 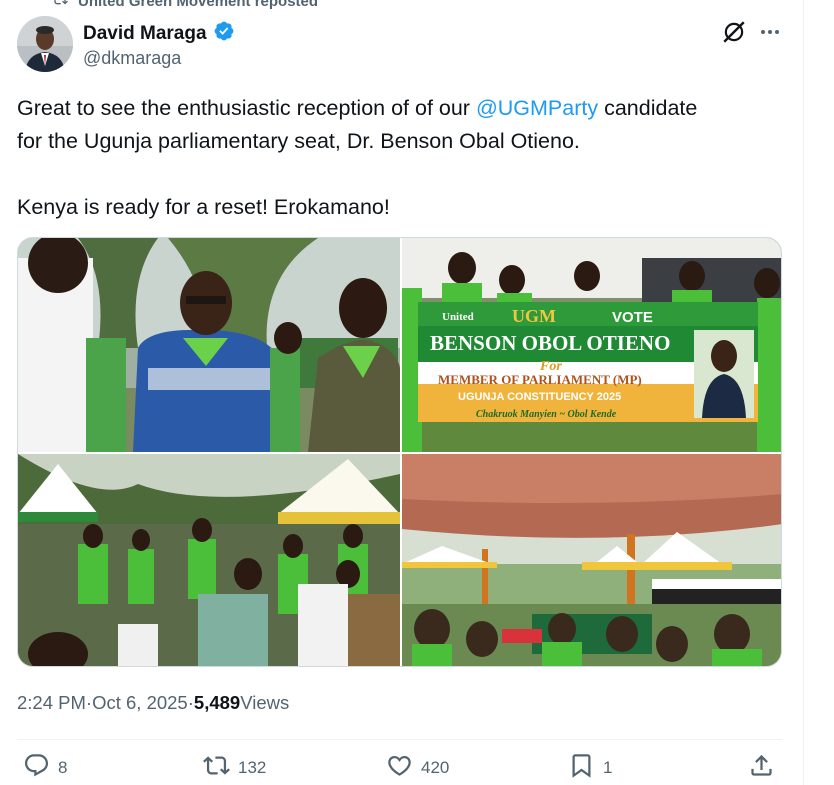 I want to click on grok-icon, so click(x=734, y=34).